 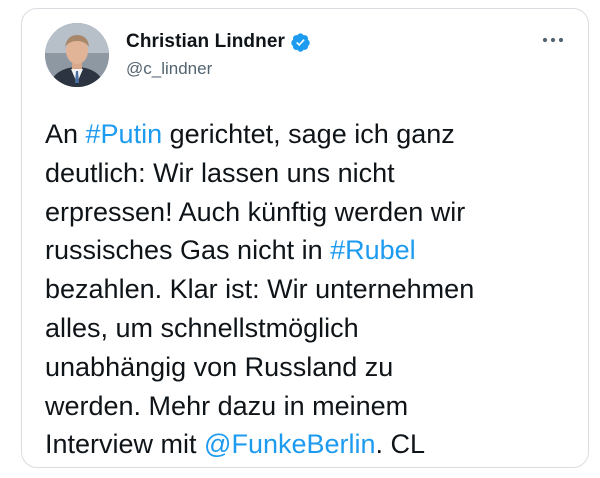 What do you see at coordinates (400, 444) in the screenshot?
I see `tweet-text-segment: . CL` at bounding box center [400, 444].